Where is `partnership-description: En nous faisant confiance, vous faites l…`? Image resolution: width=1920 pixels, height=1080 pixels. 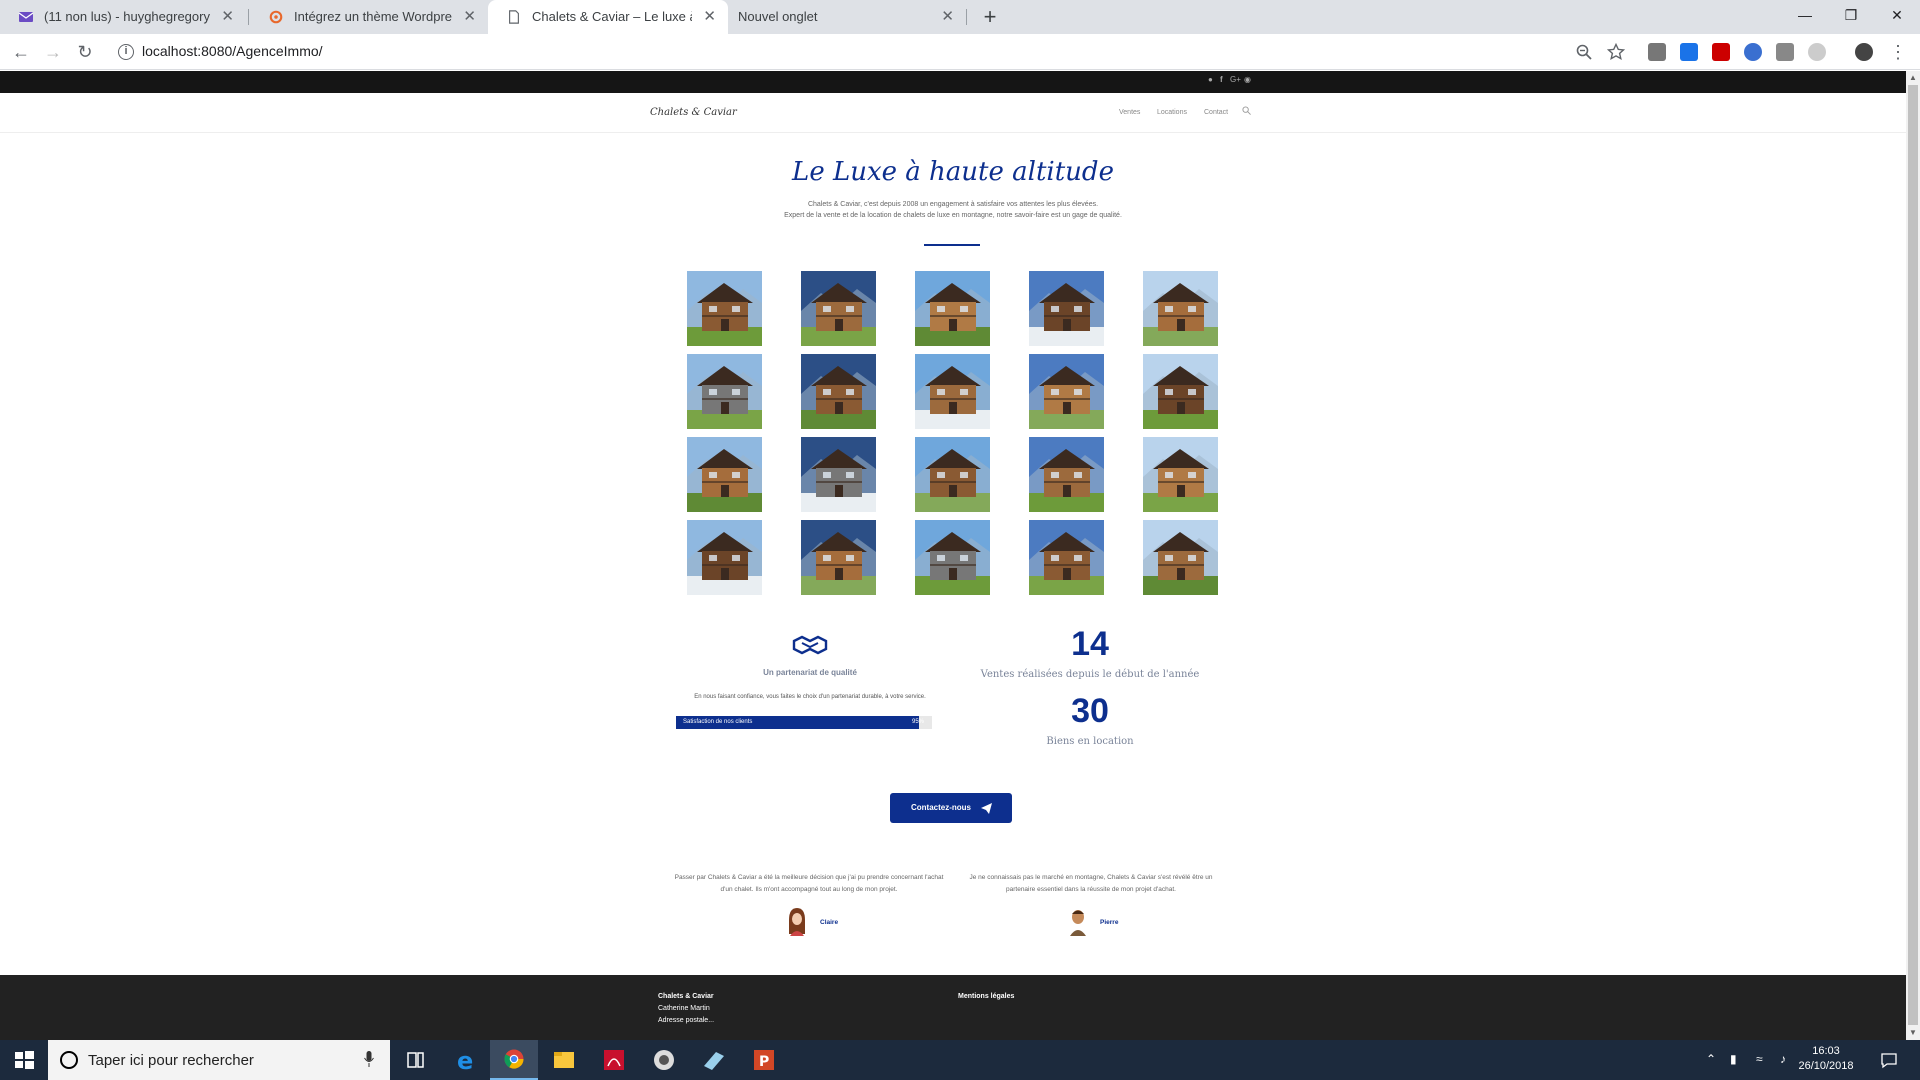
partnership-description: En nous faisant confiance, vous faites l… is located at coordinates (810, 697).